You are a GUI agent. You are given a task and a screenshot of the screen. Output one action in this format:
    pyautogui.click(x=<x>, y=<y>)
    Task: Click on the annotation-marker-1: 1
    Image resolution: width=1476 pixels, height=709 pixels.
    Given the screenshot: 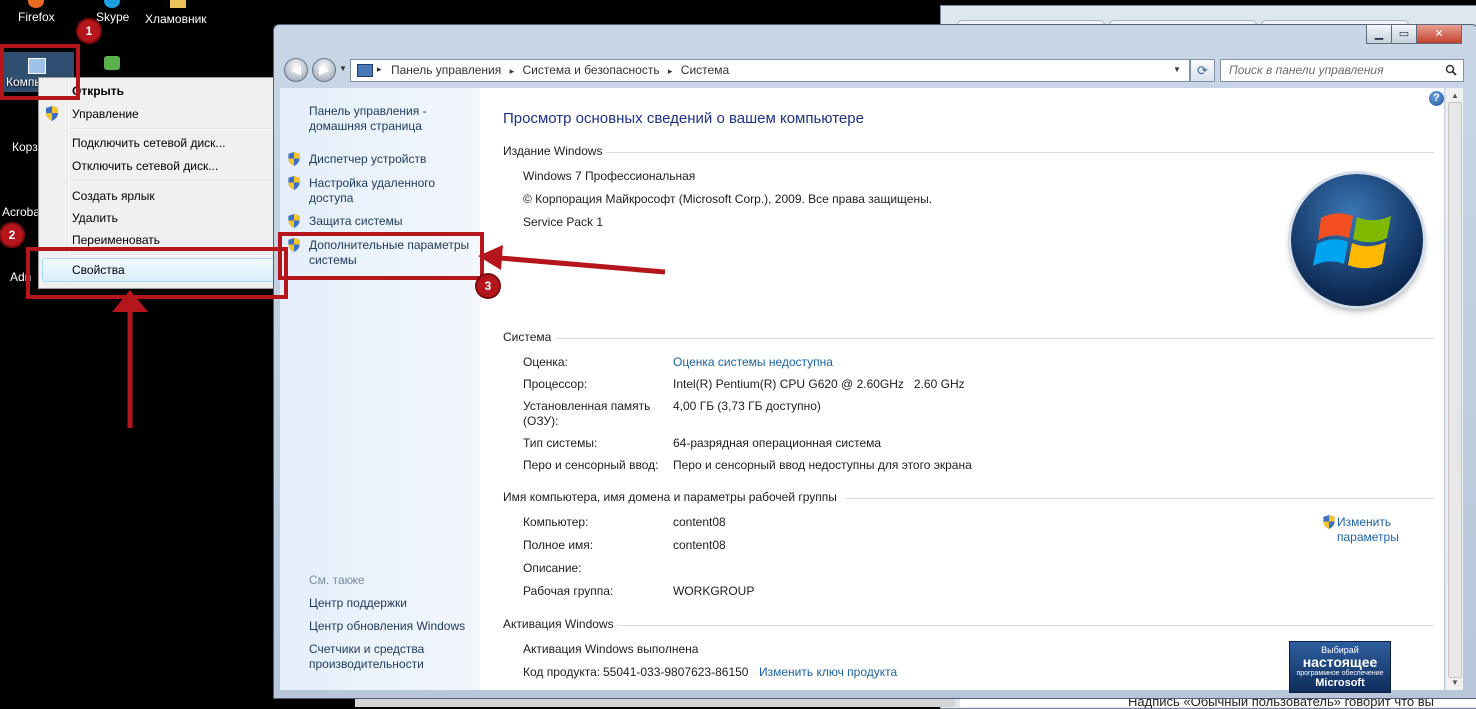 What is the action you would take?
    pyautogui.click(x=89, y=31)
    